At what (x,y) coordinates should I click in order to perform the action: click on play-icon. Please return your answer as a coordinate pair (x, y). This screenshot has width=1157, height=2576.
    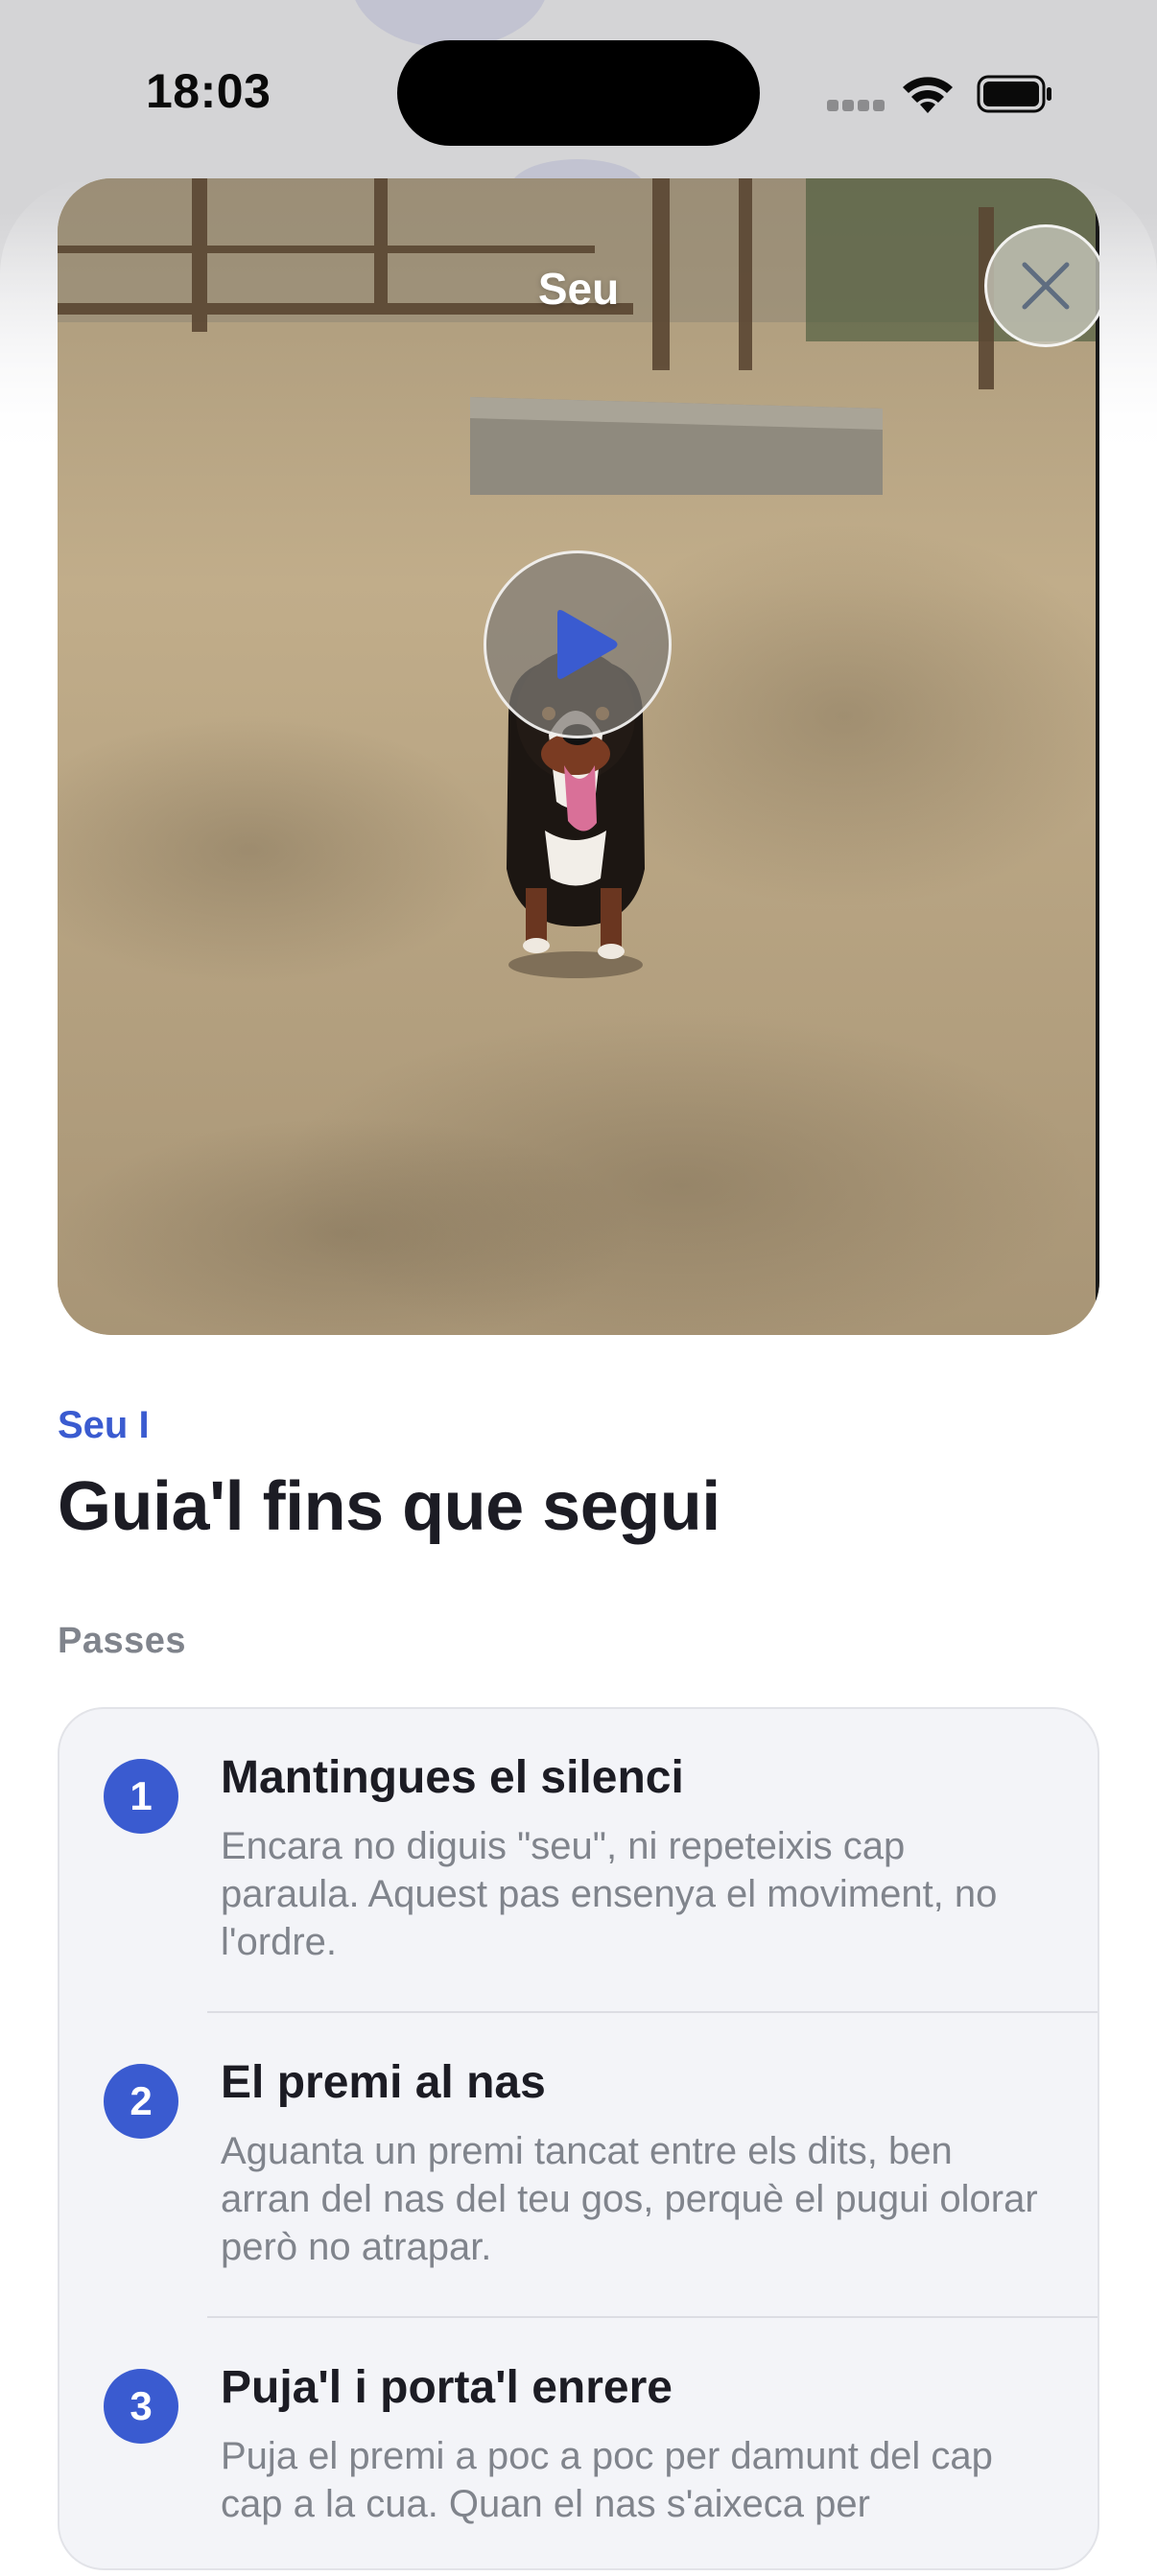
    Looking at the image, I should click on (587, 644).